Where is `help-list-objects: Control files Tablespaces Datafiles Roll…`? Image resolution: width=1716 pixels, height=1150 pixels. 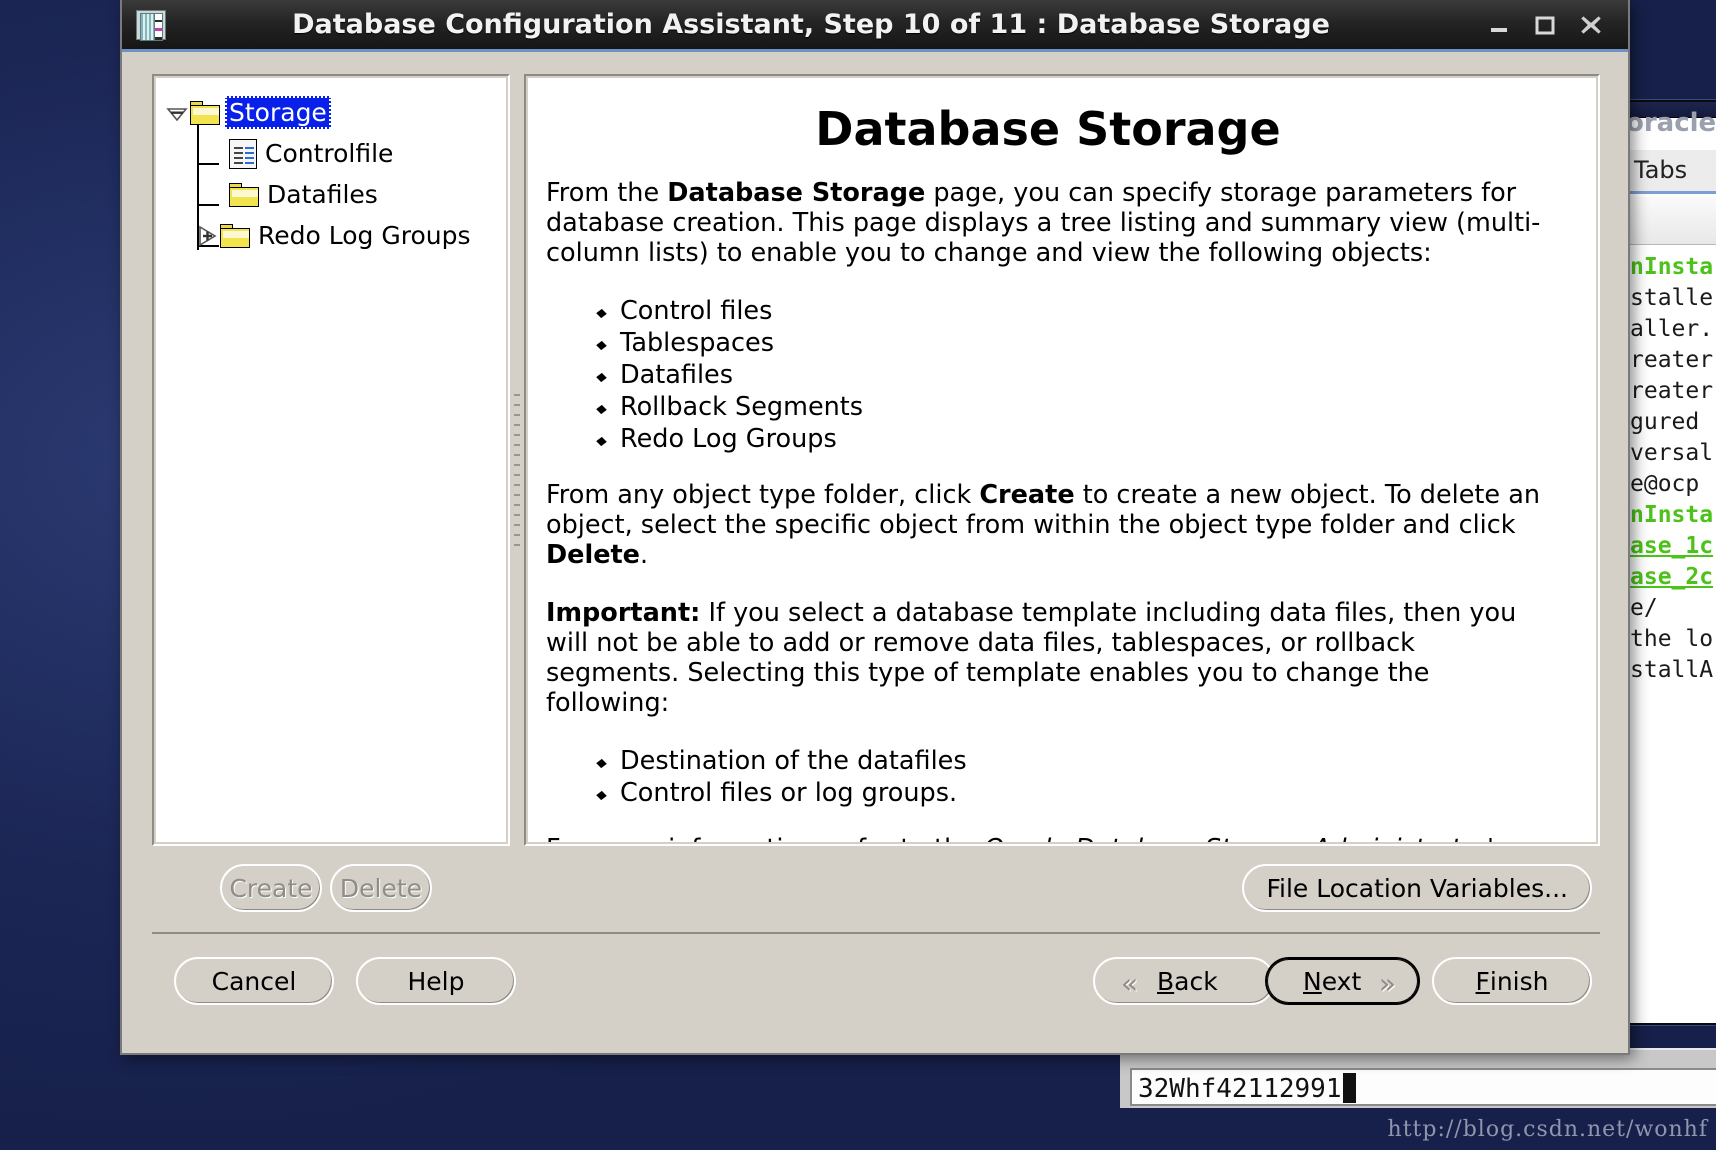
help-list-objects: Control files Tablespaces Datafiles Roll… is located at coordinates (1048, 375).